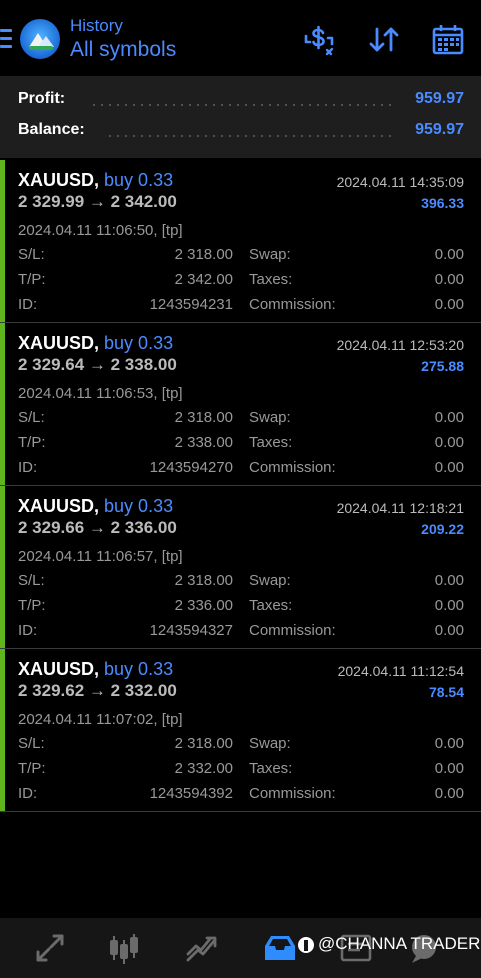 This screenshot has width=481, height=978. What do you see at coordinates (191, 793) in the screenshot?
I see `id-value: 1243594392` at bounding box center [191, 793].